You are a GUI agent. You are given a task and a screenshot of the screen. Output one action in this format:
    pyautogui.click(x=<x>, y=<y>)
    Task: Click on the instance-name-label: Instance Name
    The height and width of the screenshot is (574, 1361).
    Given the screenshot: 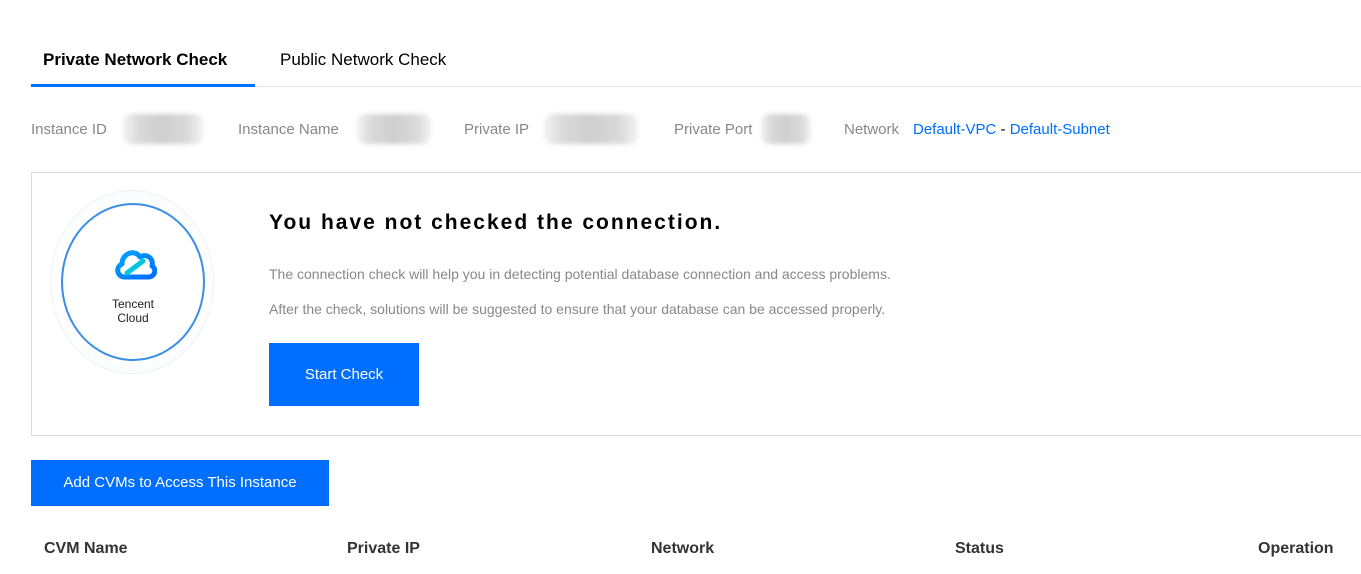 What is the action you would take?
    pyautogui.click(x=288, y=129)
    